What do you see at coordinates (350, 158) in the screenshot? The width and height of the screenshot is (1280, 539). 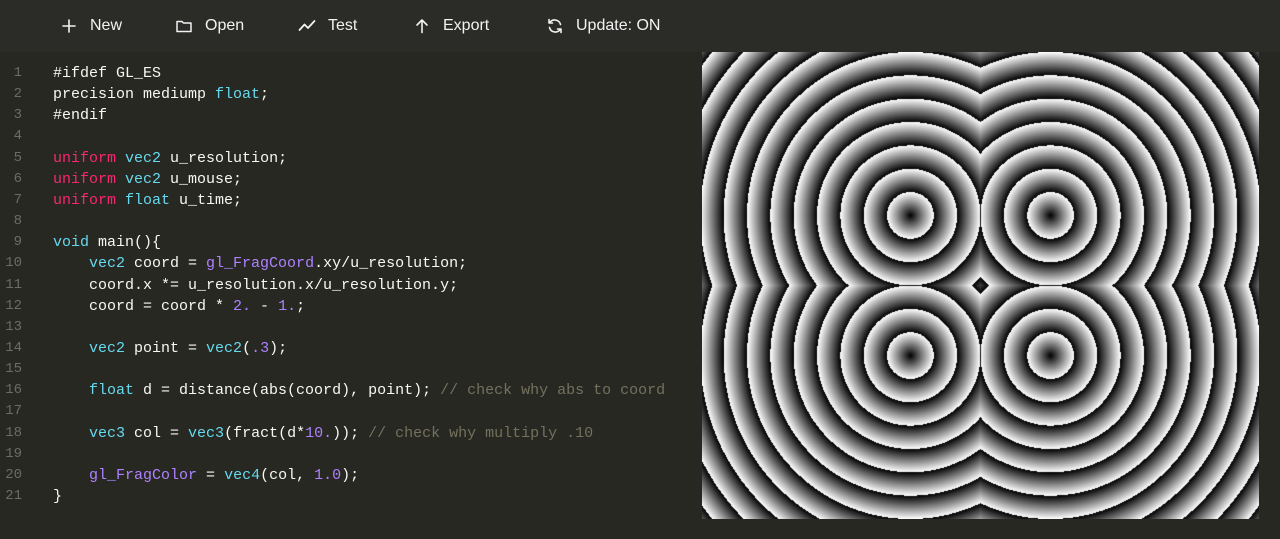 I see `code-line: 5 uniform vec2 u_resolution;` at bounding box center [350, 158].